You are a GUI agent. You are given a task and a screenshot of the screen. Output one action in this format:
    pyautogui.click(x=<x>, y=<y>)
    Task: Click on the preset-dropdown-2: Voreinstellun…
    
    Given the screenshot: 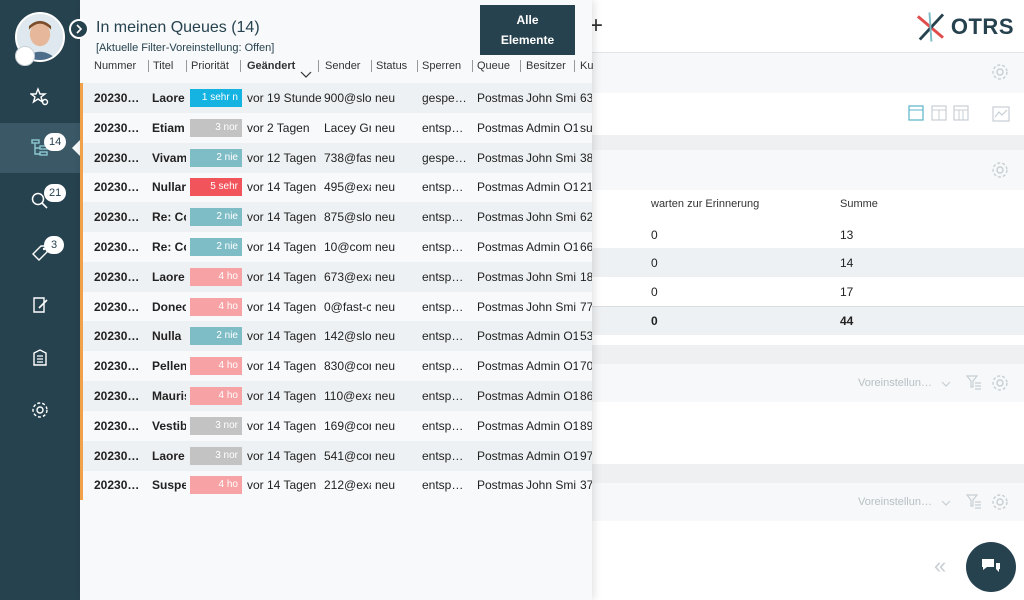 What is the action you would take?
    pyautogui.click(x=895, y=502)
    